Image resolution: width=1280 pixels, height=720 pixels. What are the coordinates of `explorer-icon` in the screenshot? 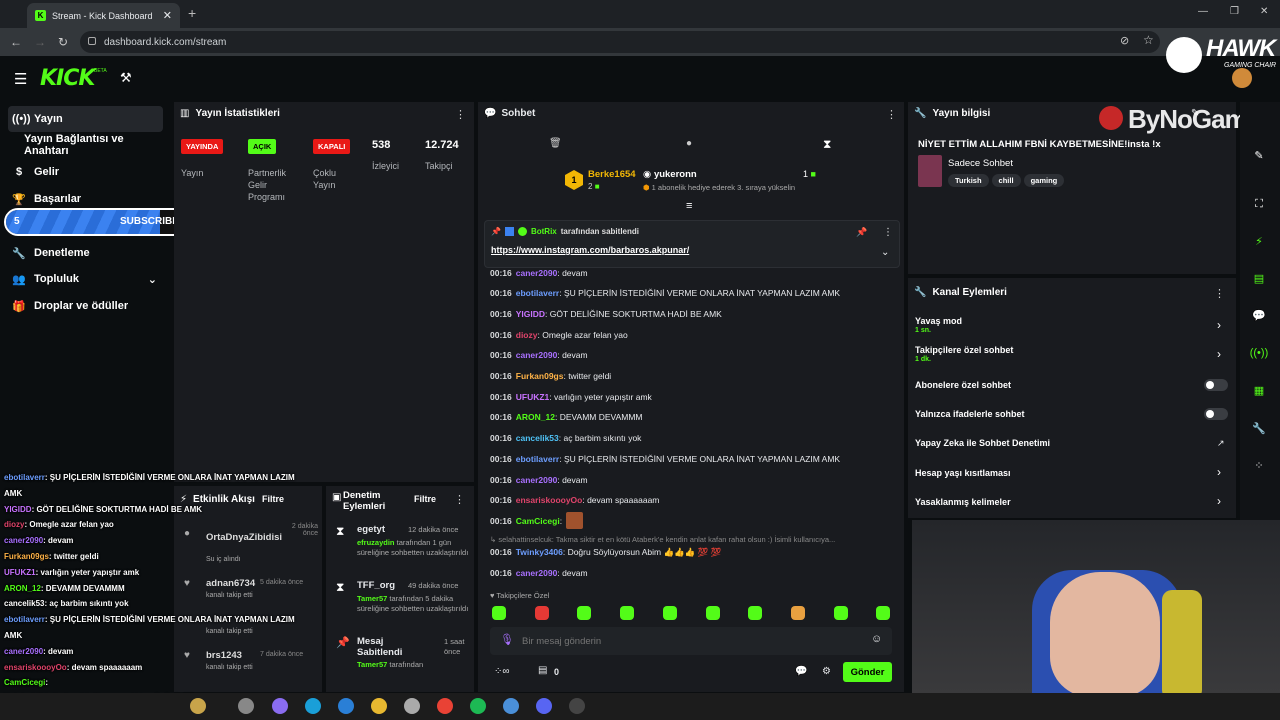 It's located at (379, 706).